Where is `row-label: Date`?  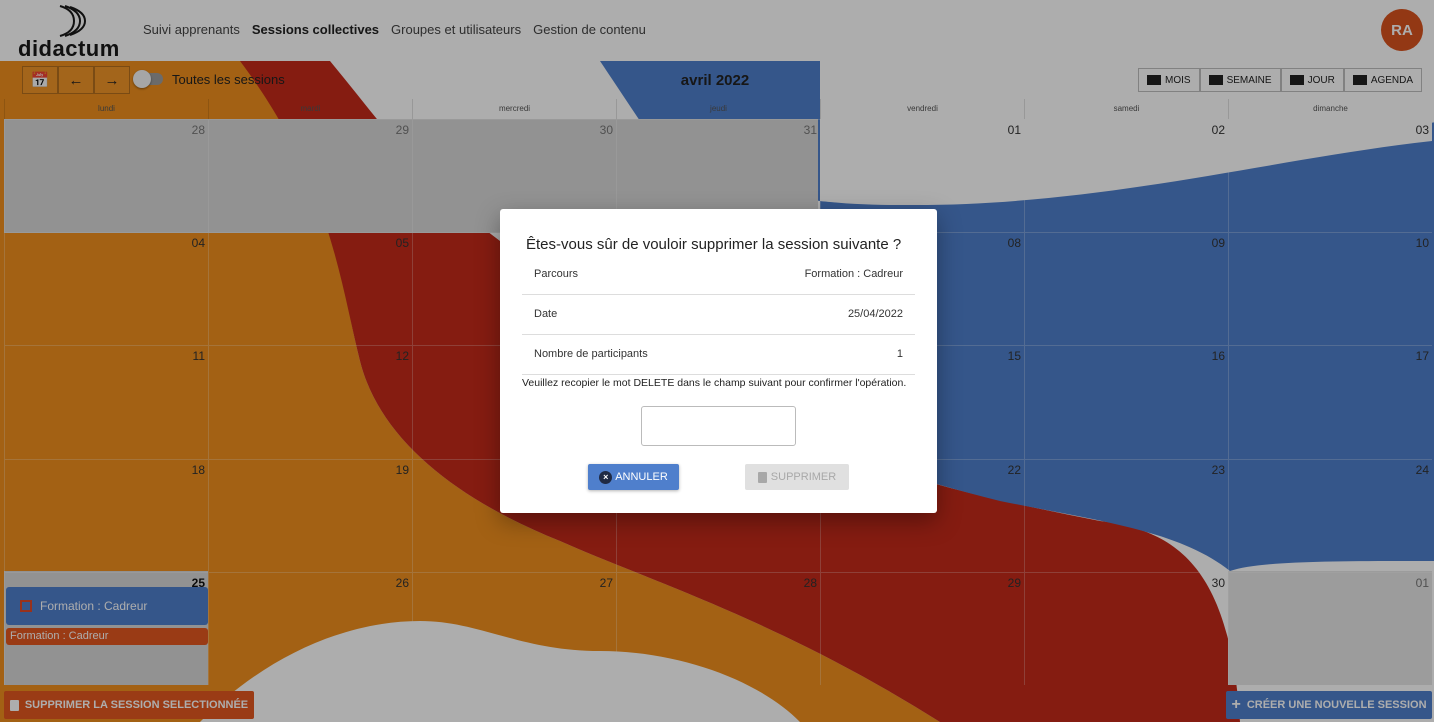 row-label: Date is located at coordinates (546, 314).